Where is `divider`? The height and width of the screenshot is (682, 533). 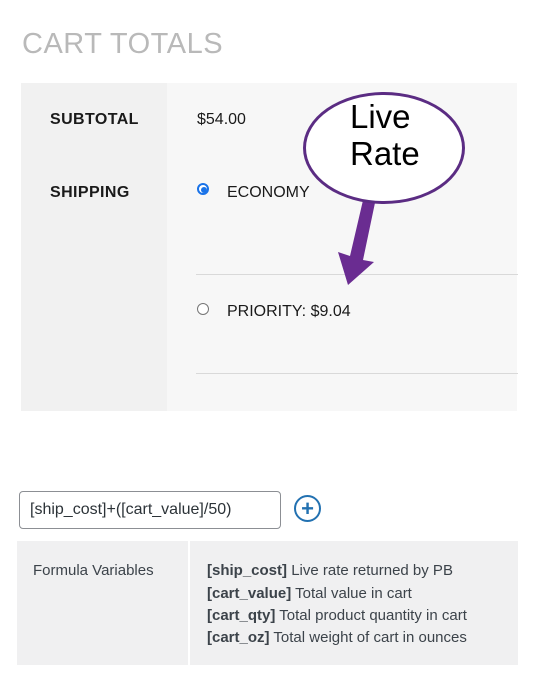
divider is located at coordinates (357, 373).